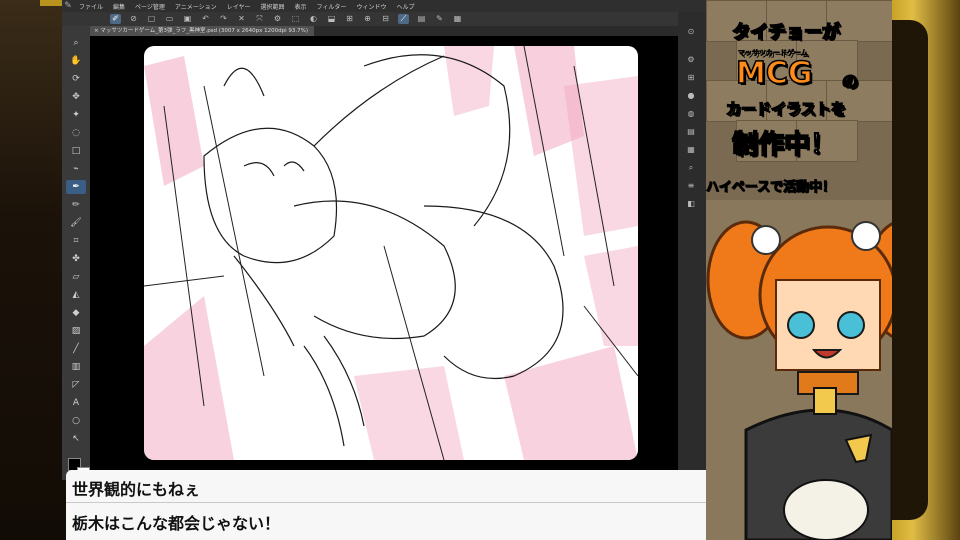 This screenshot has width=960, height=540. Describe the element at coordinates (76, 187) in the screenshot. I see `pen-icon: ✒` at that location.